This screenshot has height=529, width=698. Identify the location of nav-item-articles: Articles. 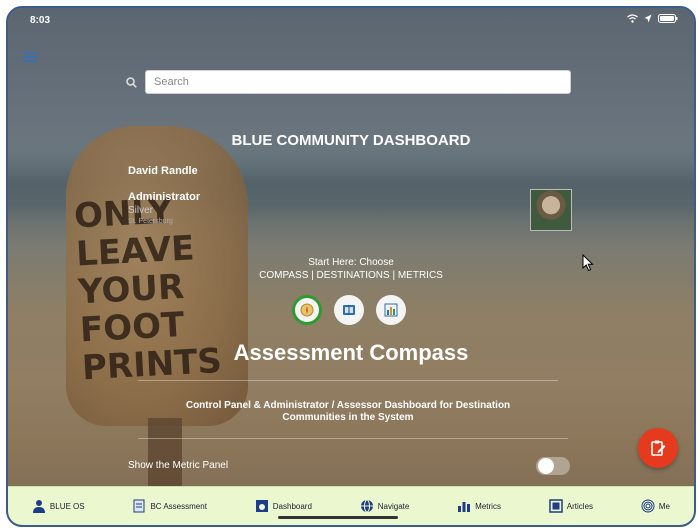
(571, 506).